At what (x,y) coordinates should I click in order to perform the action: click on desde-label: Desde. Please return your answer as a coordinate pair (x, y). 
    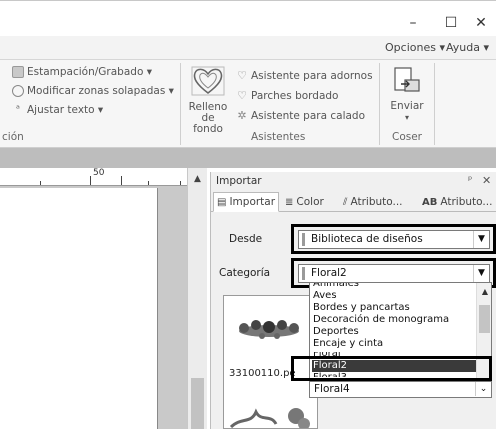
    Looking at the image, I should click on (246, 239).